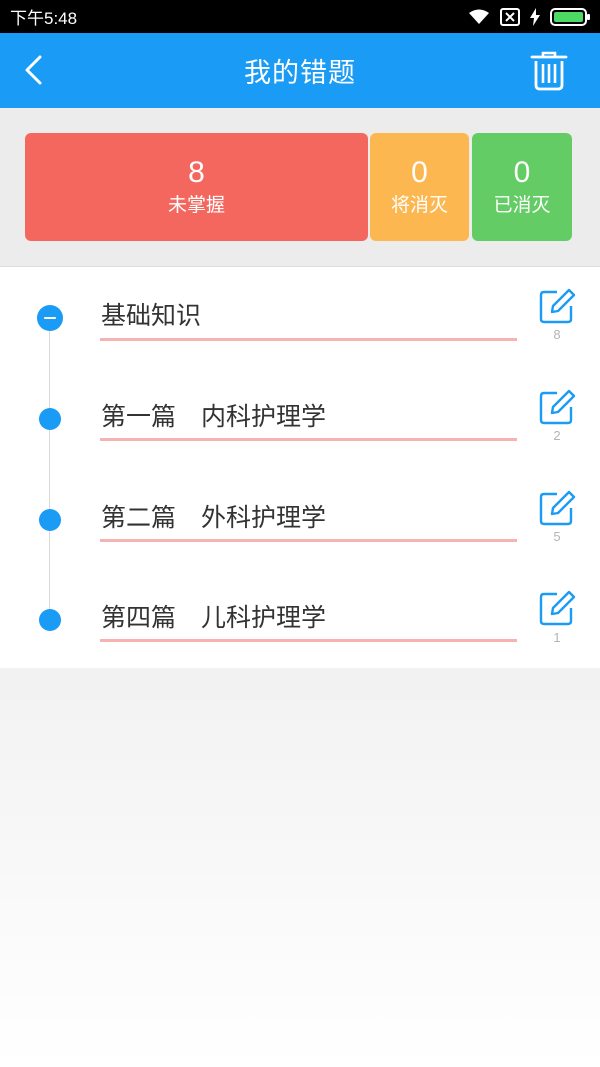  I want to click on app-bar: 我的错题, so click(300, 70).